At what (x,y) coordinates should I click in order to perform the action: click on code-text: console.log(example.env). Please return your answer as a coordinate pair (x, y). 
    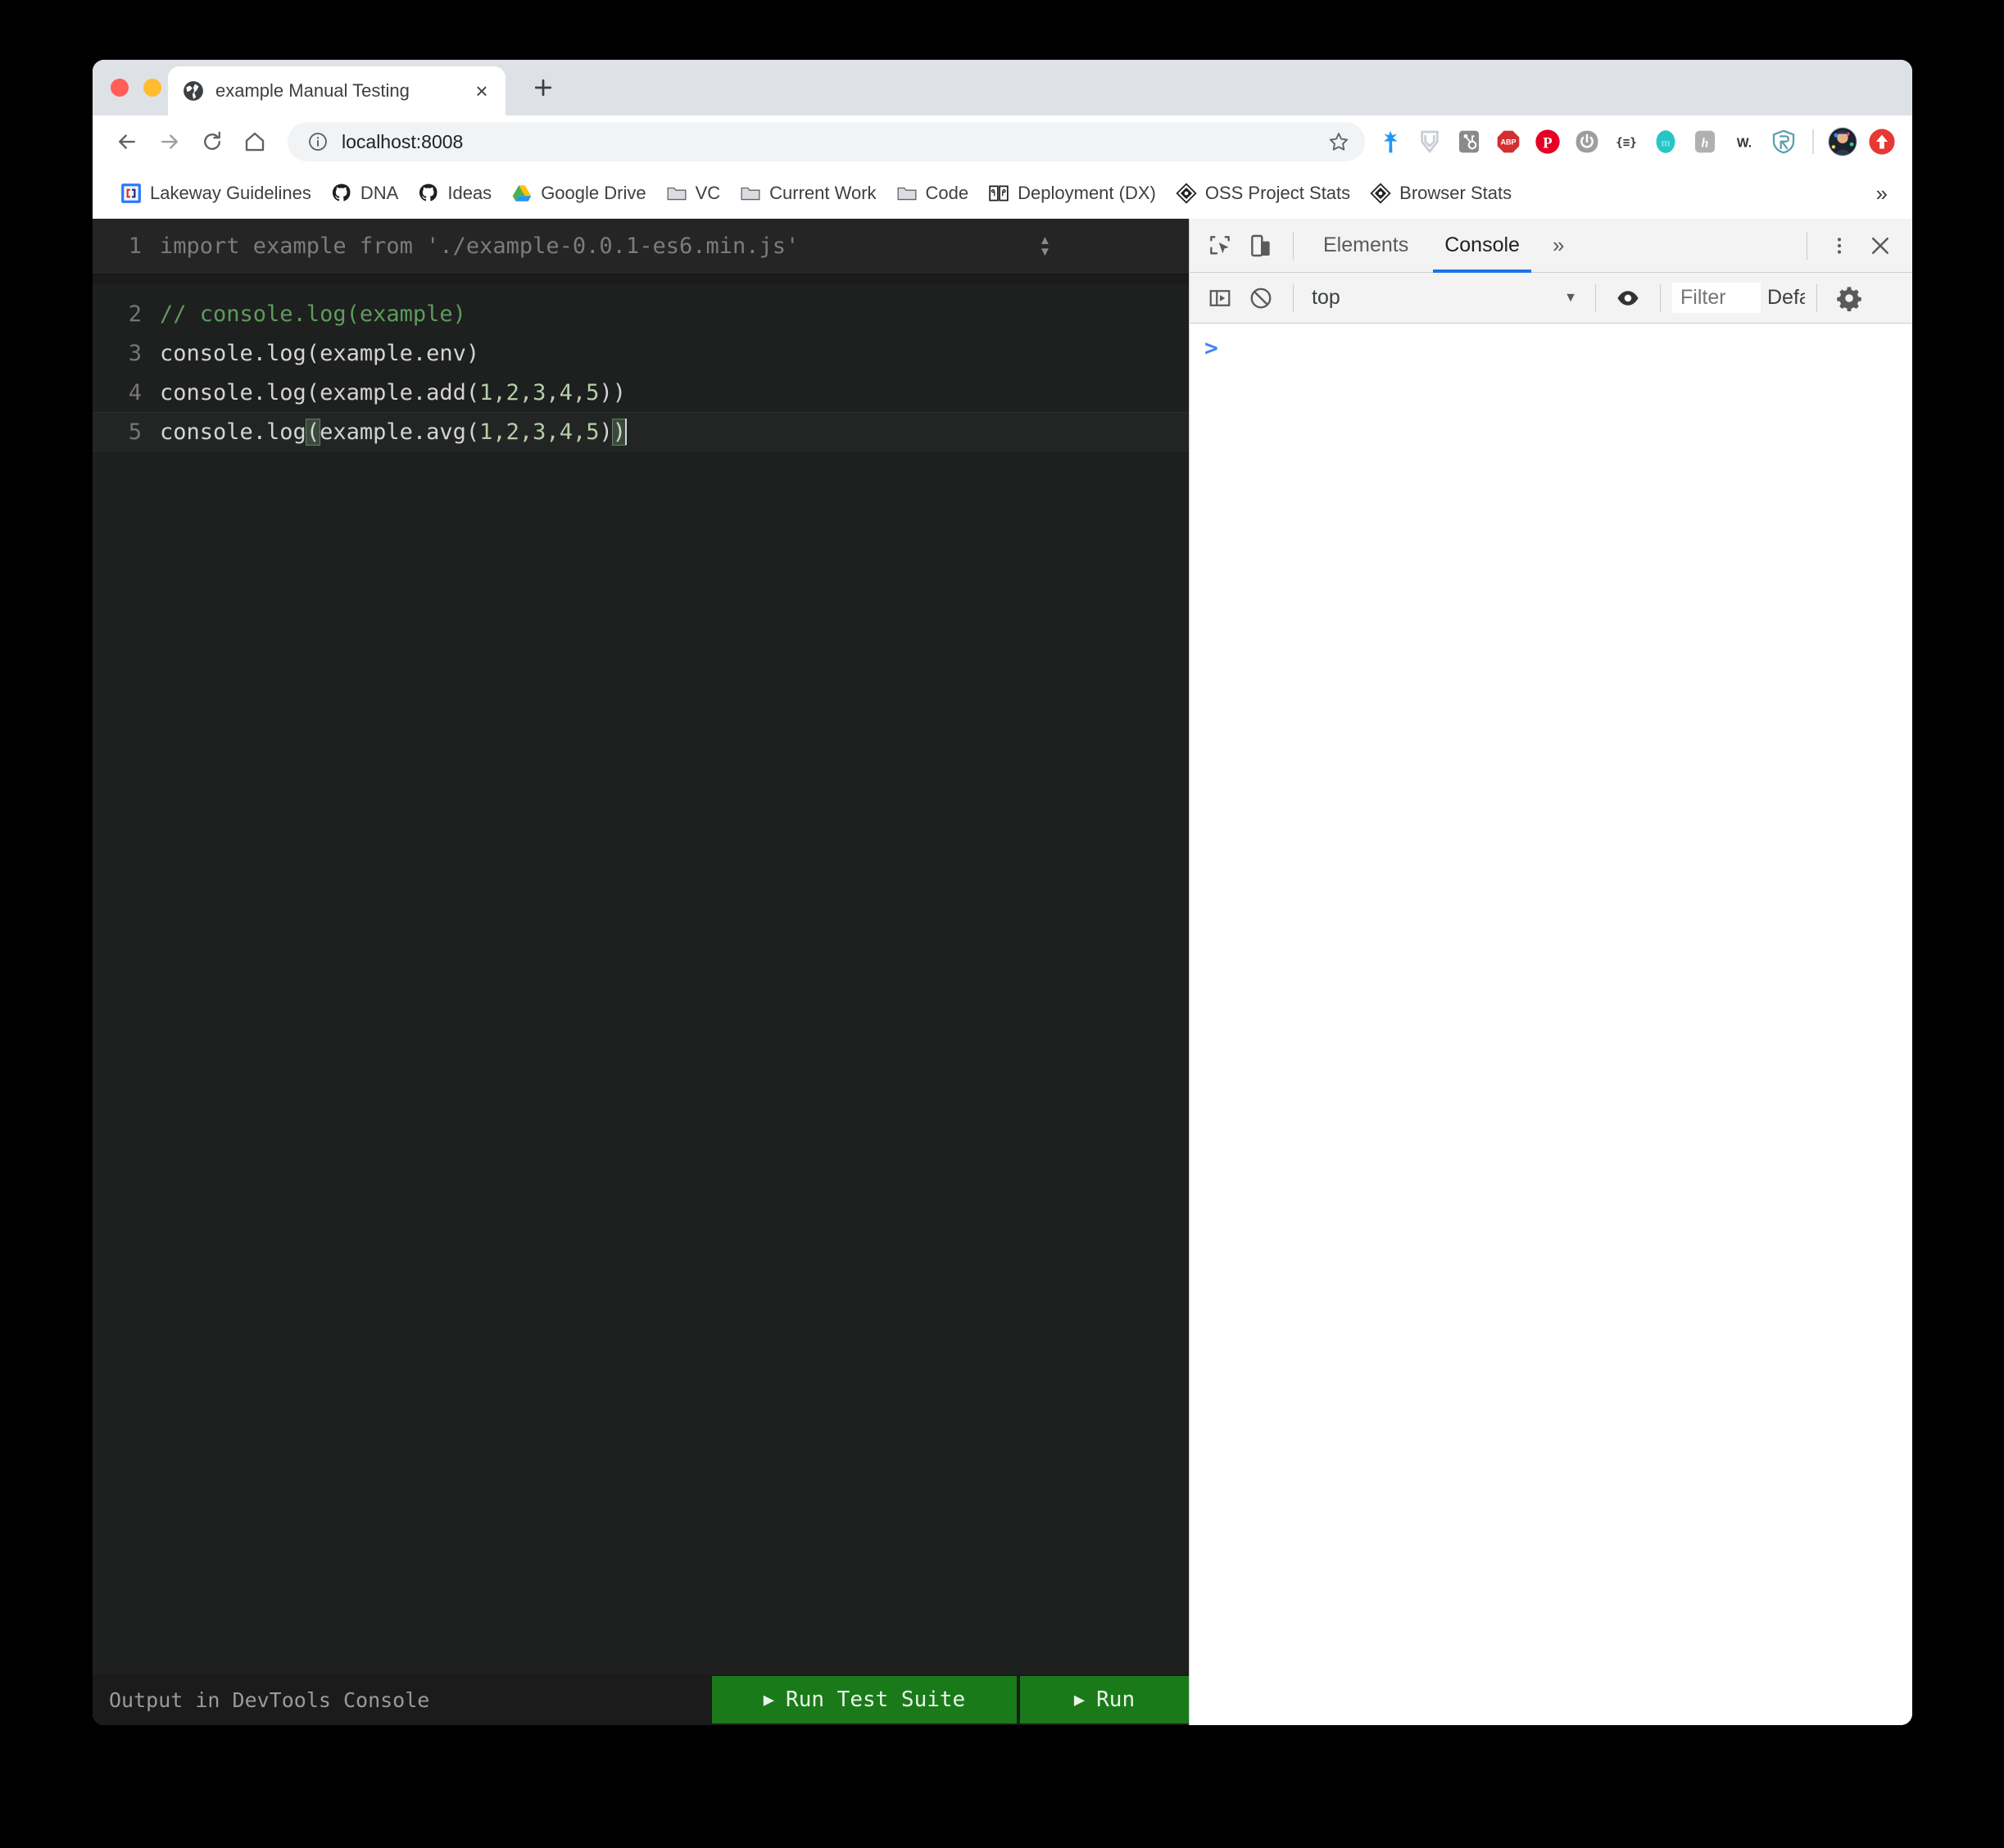
    Looking at the image, I should click on (320, 353).